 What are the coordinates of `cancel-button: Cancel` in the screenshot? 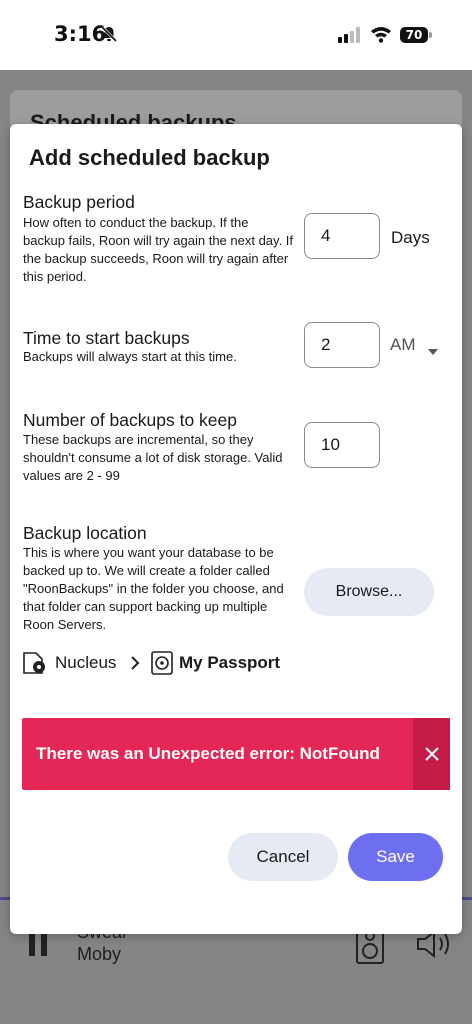 It's located at (283, 857).